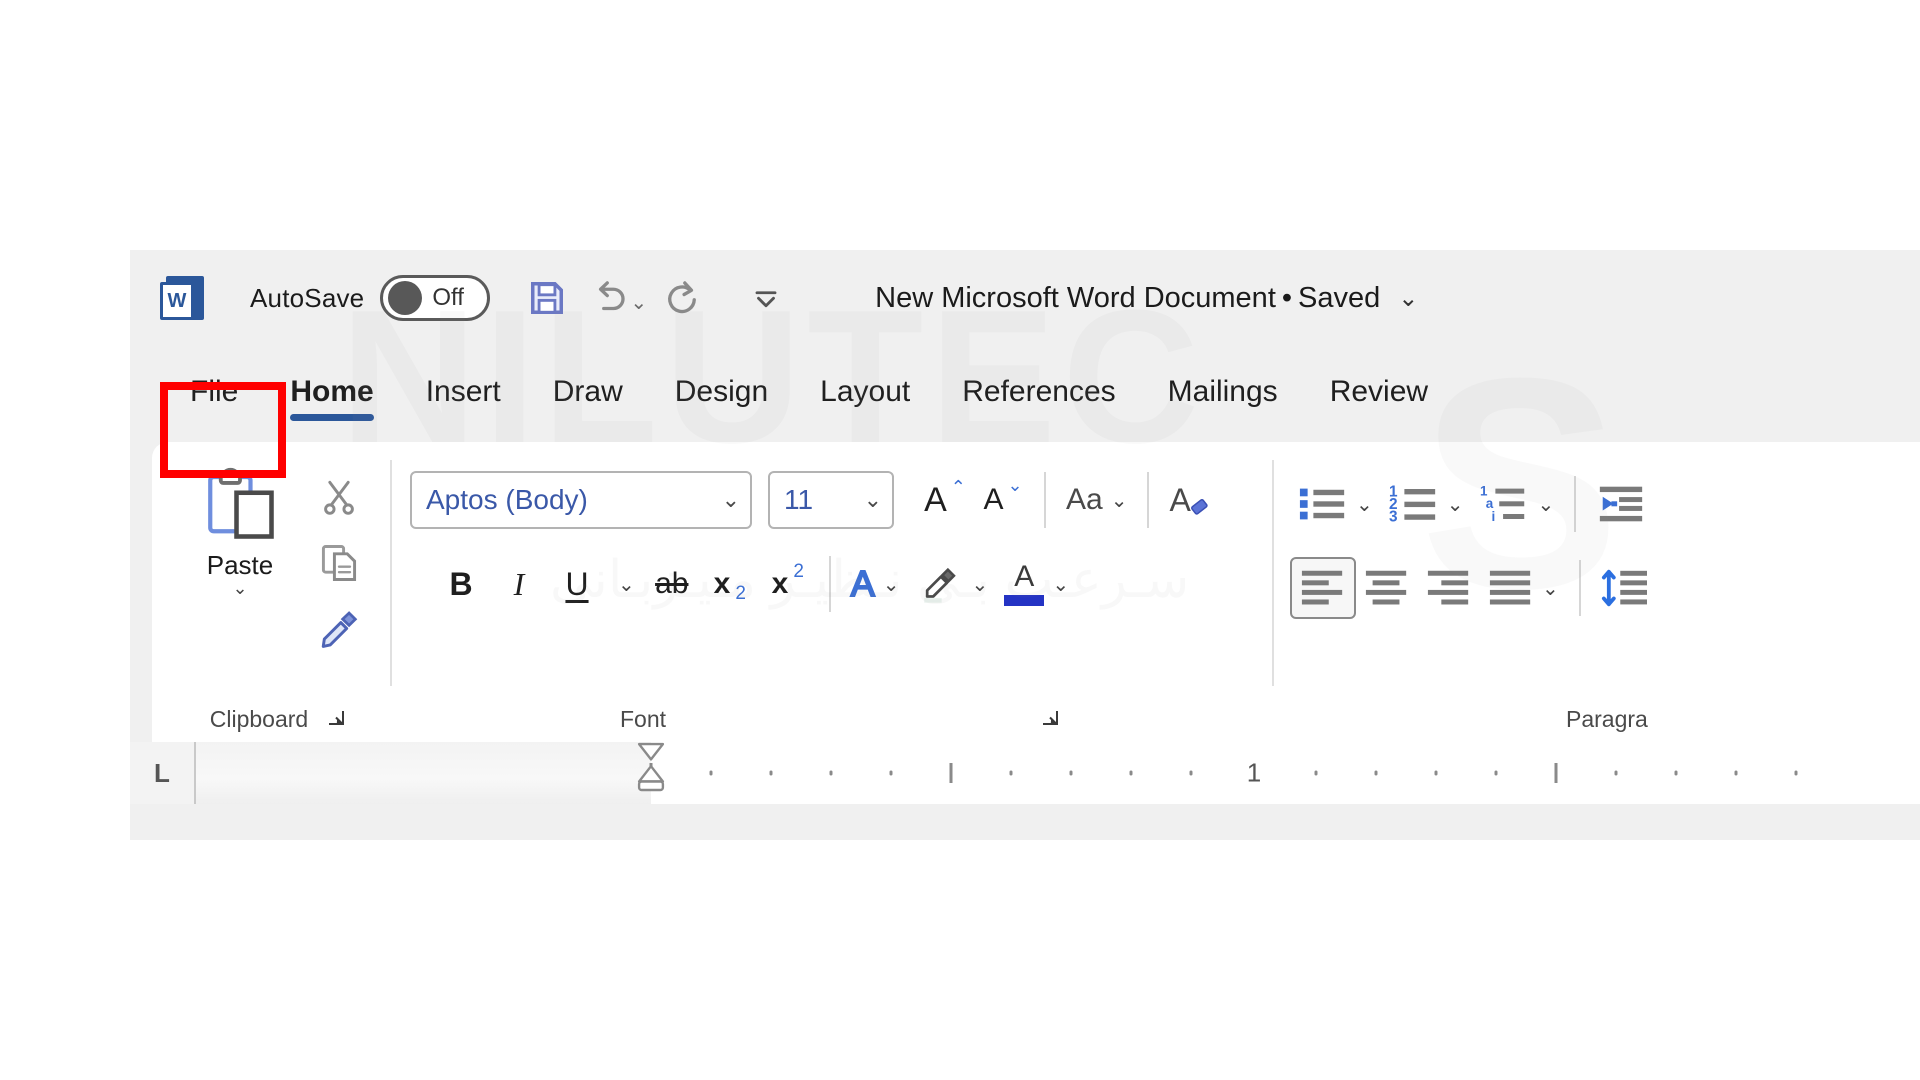 The image size is (1920, 1080). Describe the element at coordinates (1057, 773) in the screenshot. I see `horizontal-ruler: 1` at that location.